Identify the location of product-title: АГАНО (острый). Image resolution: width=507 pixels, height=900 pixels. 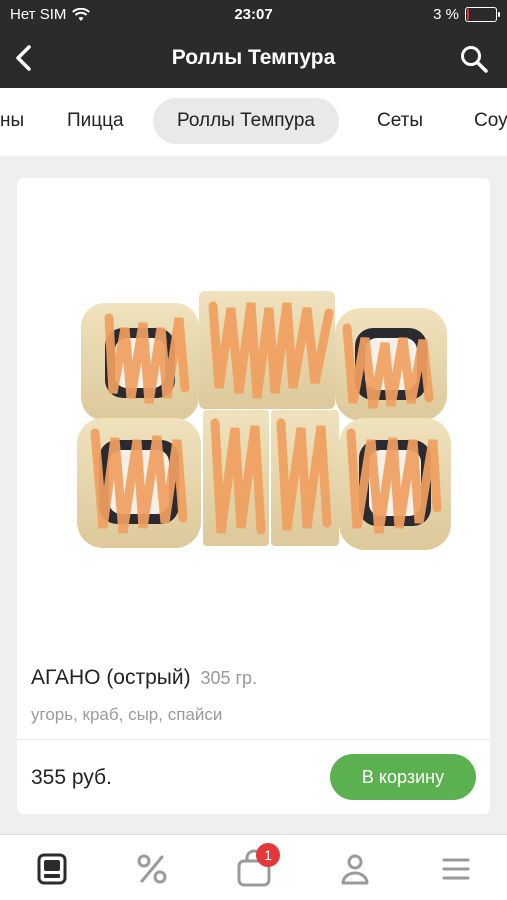
(111, 677).